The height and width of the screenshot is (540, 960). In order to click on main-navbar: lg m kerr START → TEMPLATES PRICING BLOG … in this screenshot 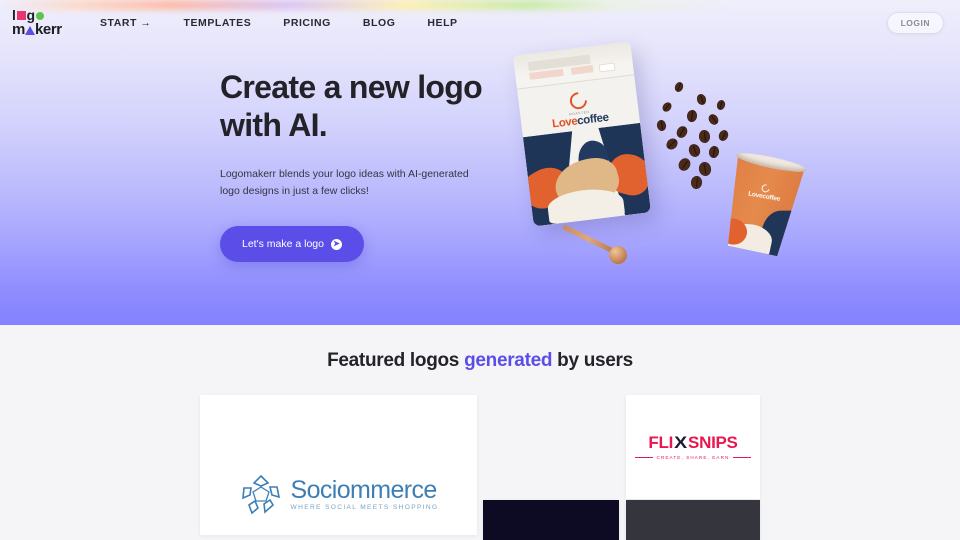, I will do `click(480, 22)`.